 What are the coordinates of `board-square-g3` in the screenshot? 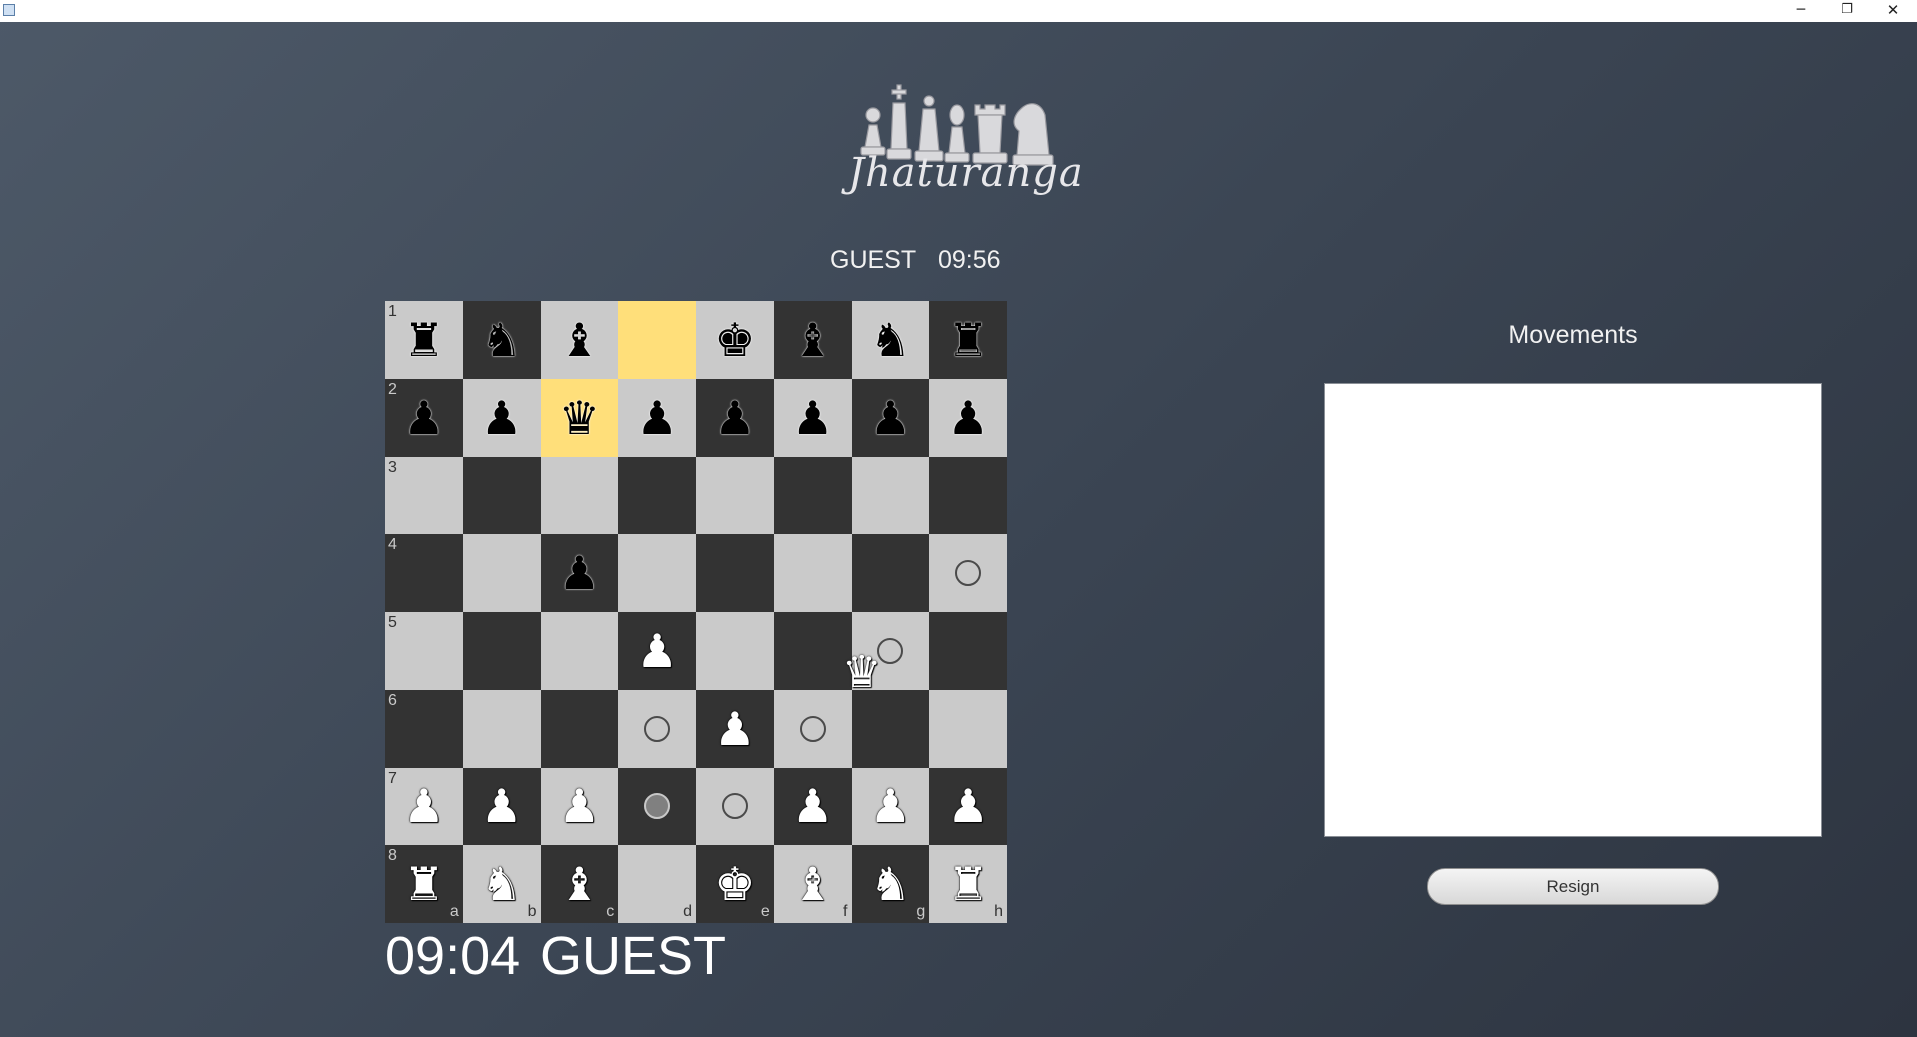 It's located at (890, 495).